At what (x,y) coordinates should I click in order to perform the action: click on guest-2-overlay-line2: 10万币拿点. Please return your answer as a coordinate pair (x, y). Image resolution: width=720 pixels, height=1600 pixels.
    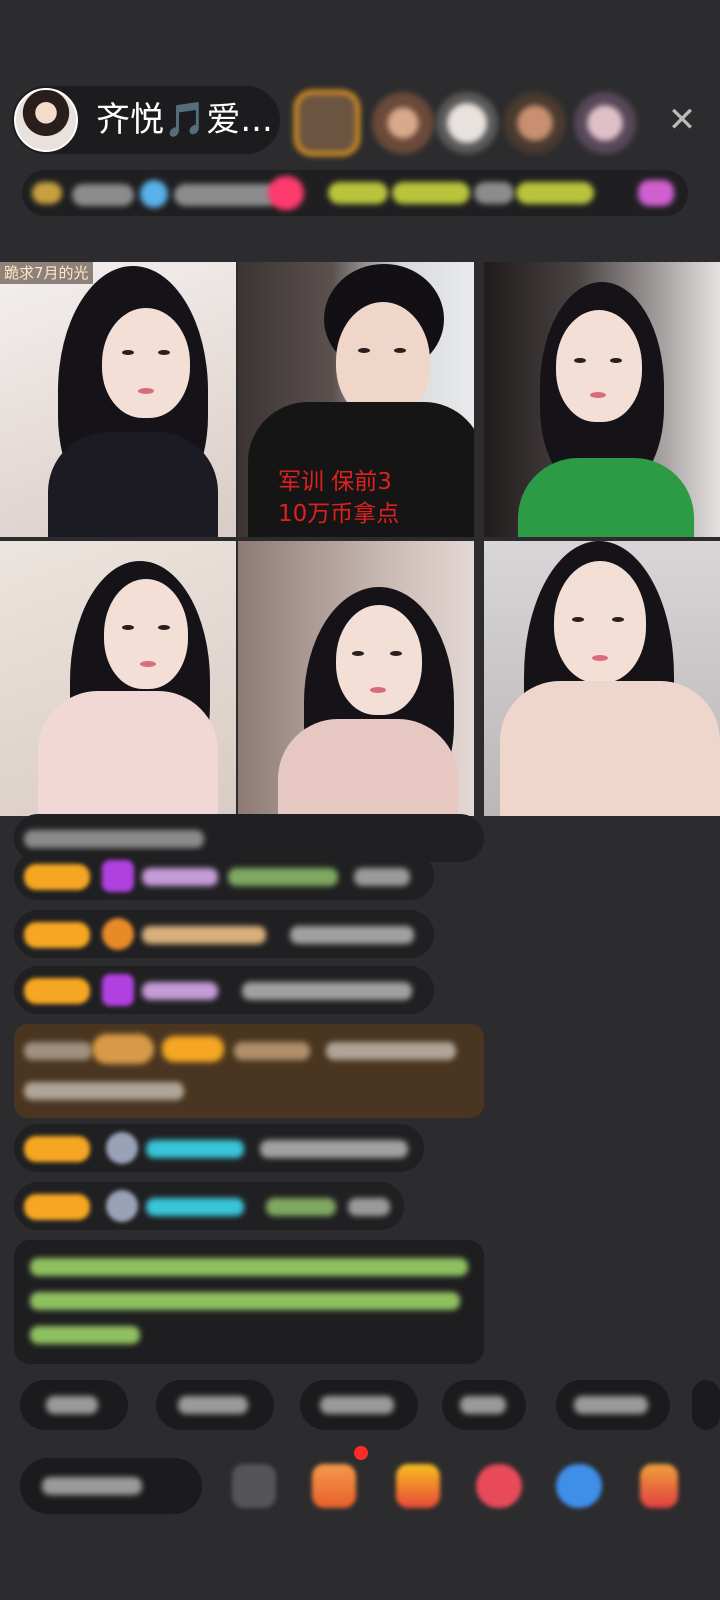
    Looking at the image, I should click on (339, 514).